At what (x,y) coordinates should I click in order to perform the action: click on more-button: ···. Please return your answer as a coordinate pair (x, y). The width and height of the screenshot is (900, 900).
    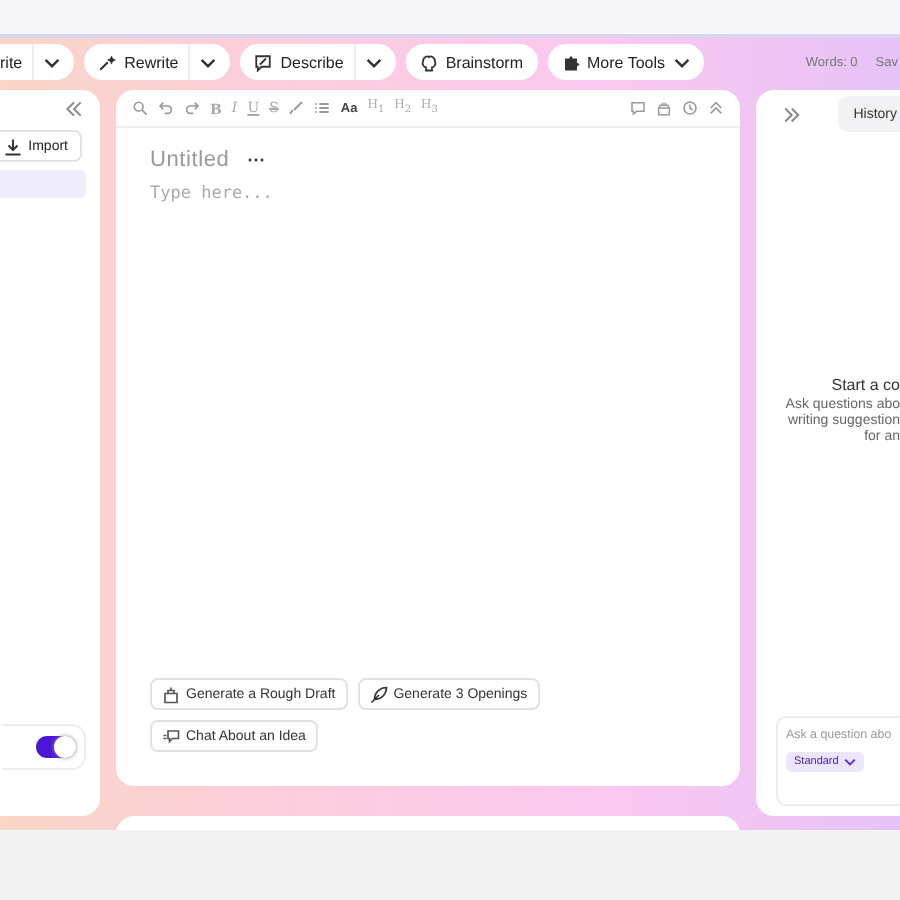
    Looking at the image, I should click on (256, 160).